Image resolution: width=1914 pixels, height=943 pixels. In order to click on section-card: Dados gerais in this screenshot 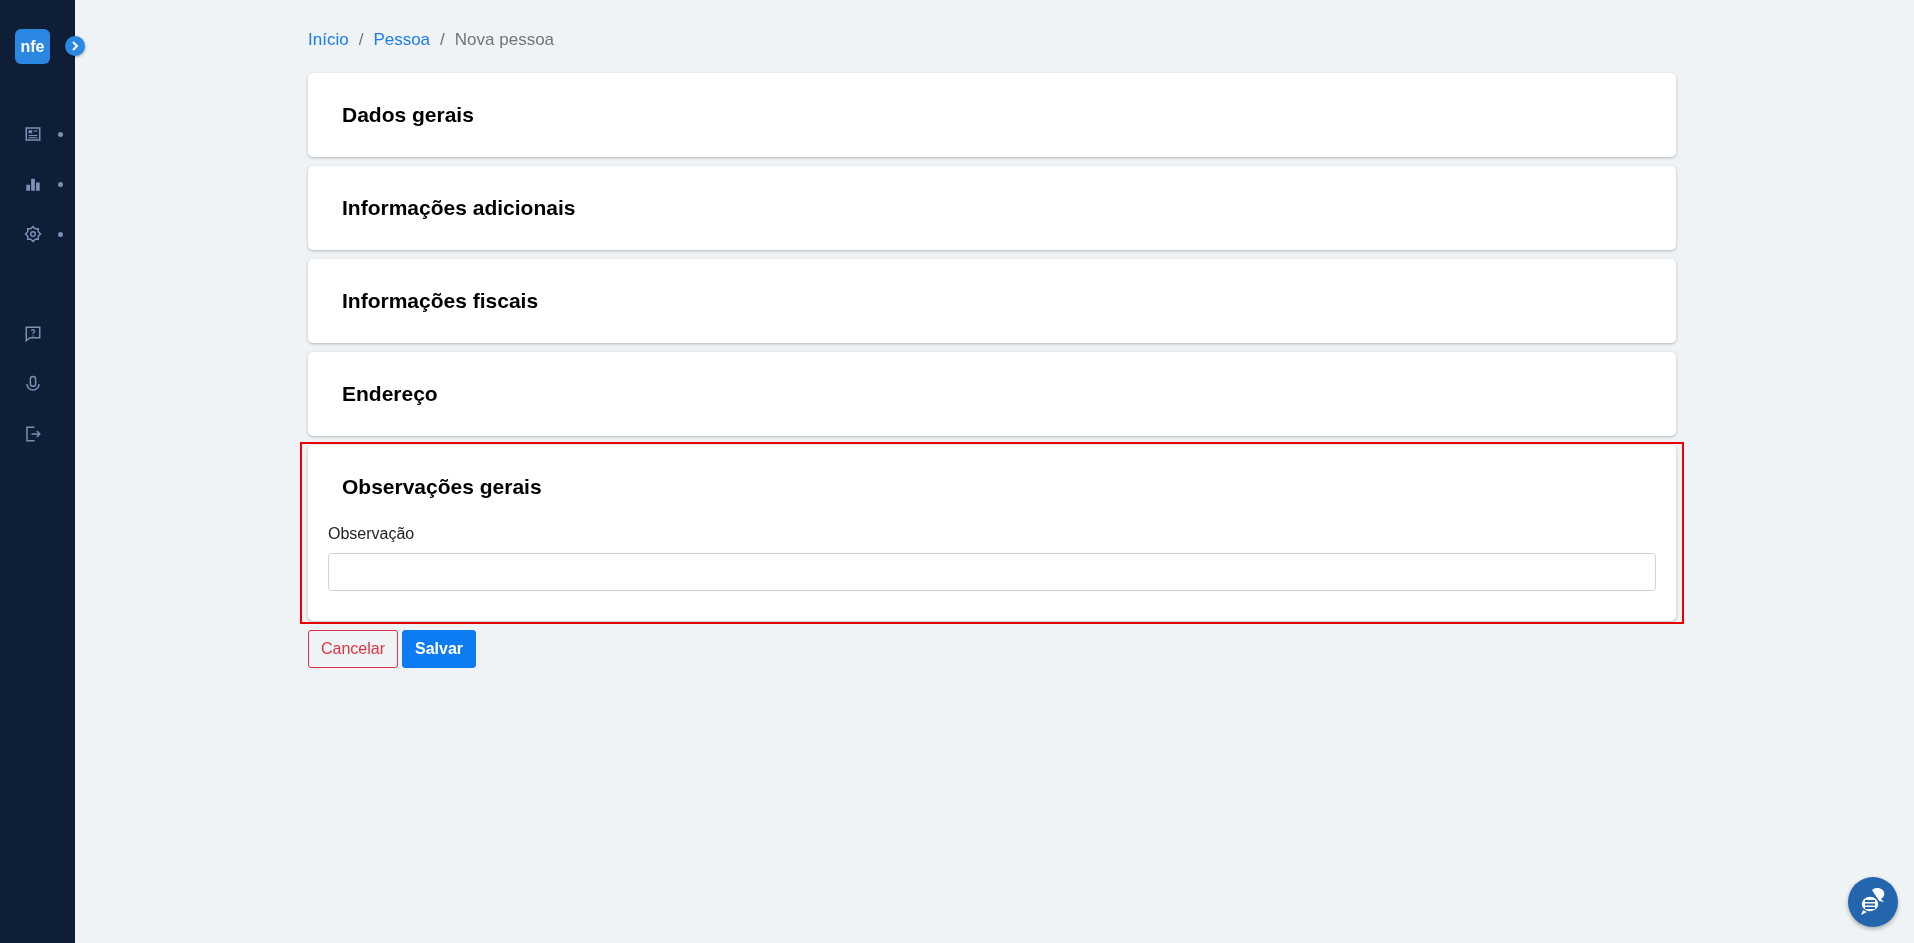, I will do `click(992, 115)`.